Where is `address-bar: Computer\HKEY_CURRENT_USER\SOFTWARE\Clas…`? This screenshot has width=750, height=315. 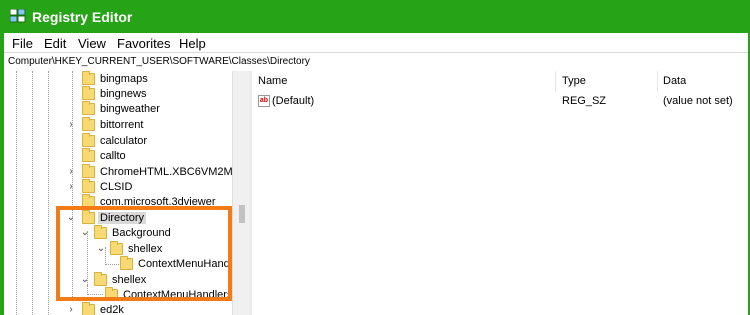 address-bar: Computer\HKEY_CURRENT_USER\SOFTWARE\Clas… is located at coordinates (376, 62).